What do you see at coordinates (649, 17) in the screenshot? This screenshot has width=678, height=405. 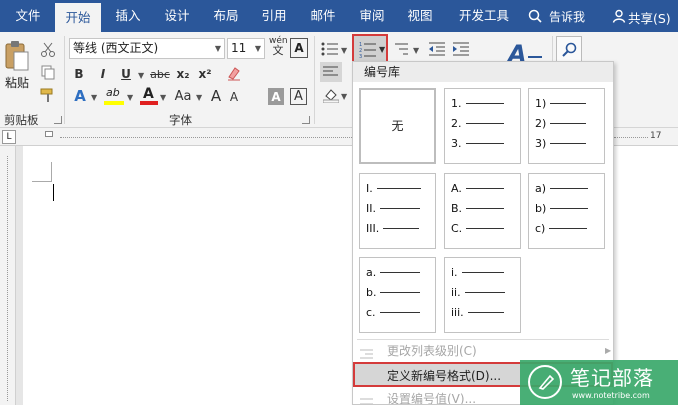 I see `share-button: 共享(S)` at bounding box center [649, 17].